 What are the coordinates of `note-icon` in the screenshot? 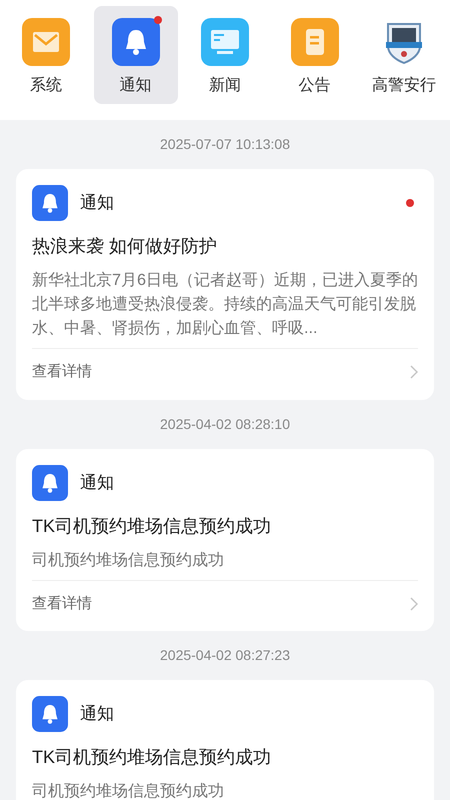 It's located at (314, 42).